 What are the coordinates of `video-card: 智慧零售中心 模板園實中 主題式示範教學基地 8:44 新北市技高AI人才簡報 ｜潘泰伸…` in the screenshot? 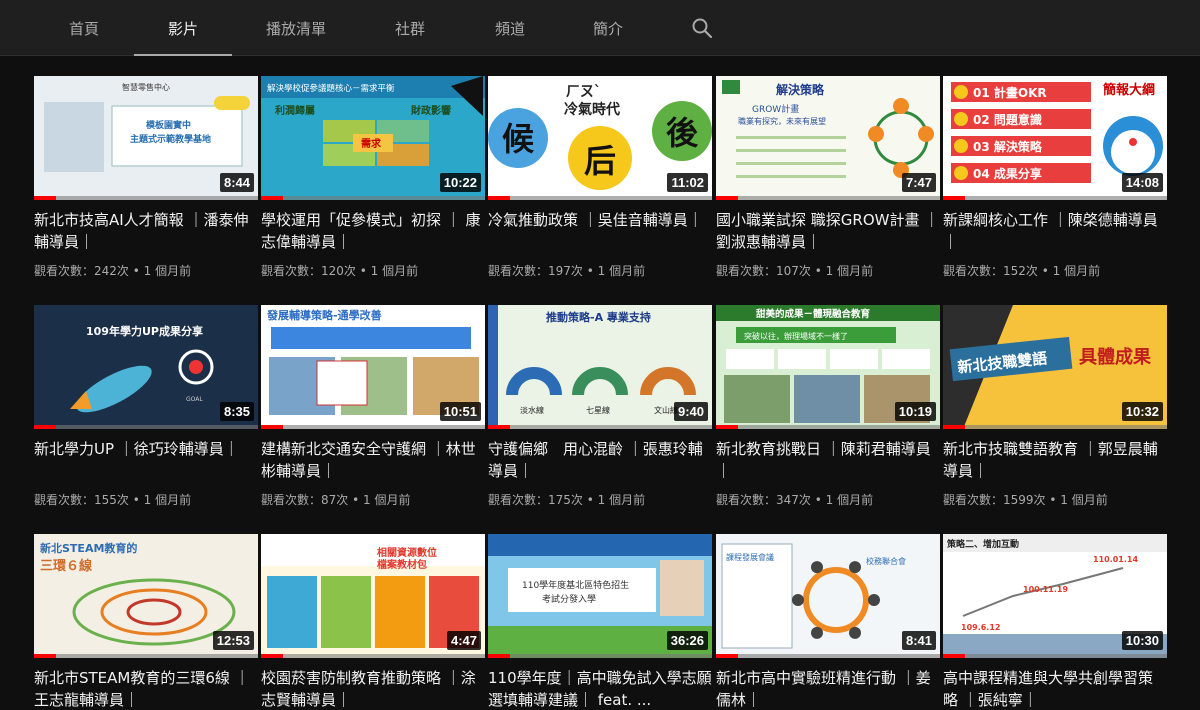 It's located at (146, 177).